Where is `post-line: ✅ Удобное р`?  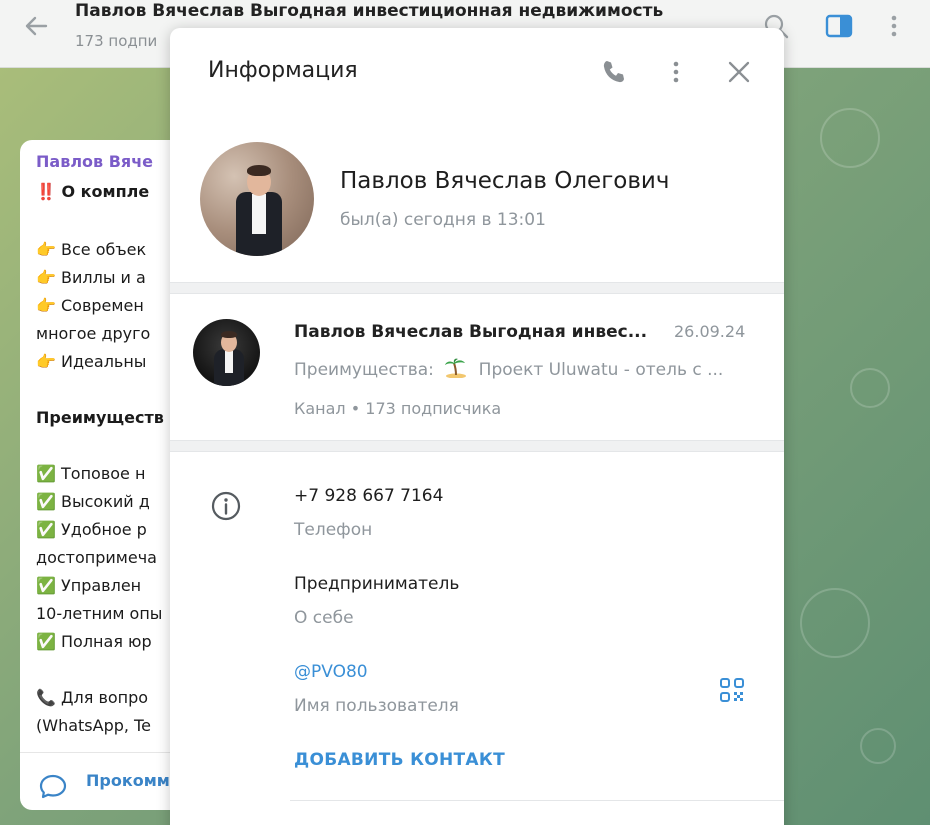 post-line: ✅ Удобное р is located at coordinates (91, 529).